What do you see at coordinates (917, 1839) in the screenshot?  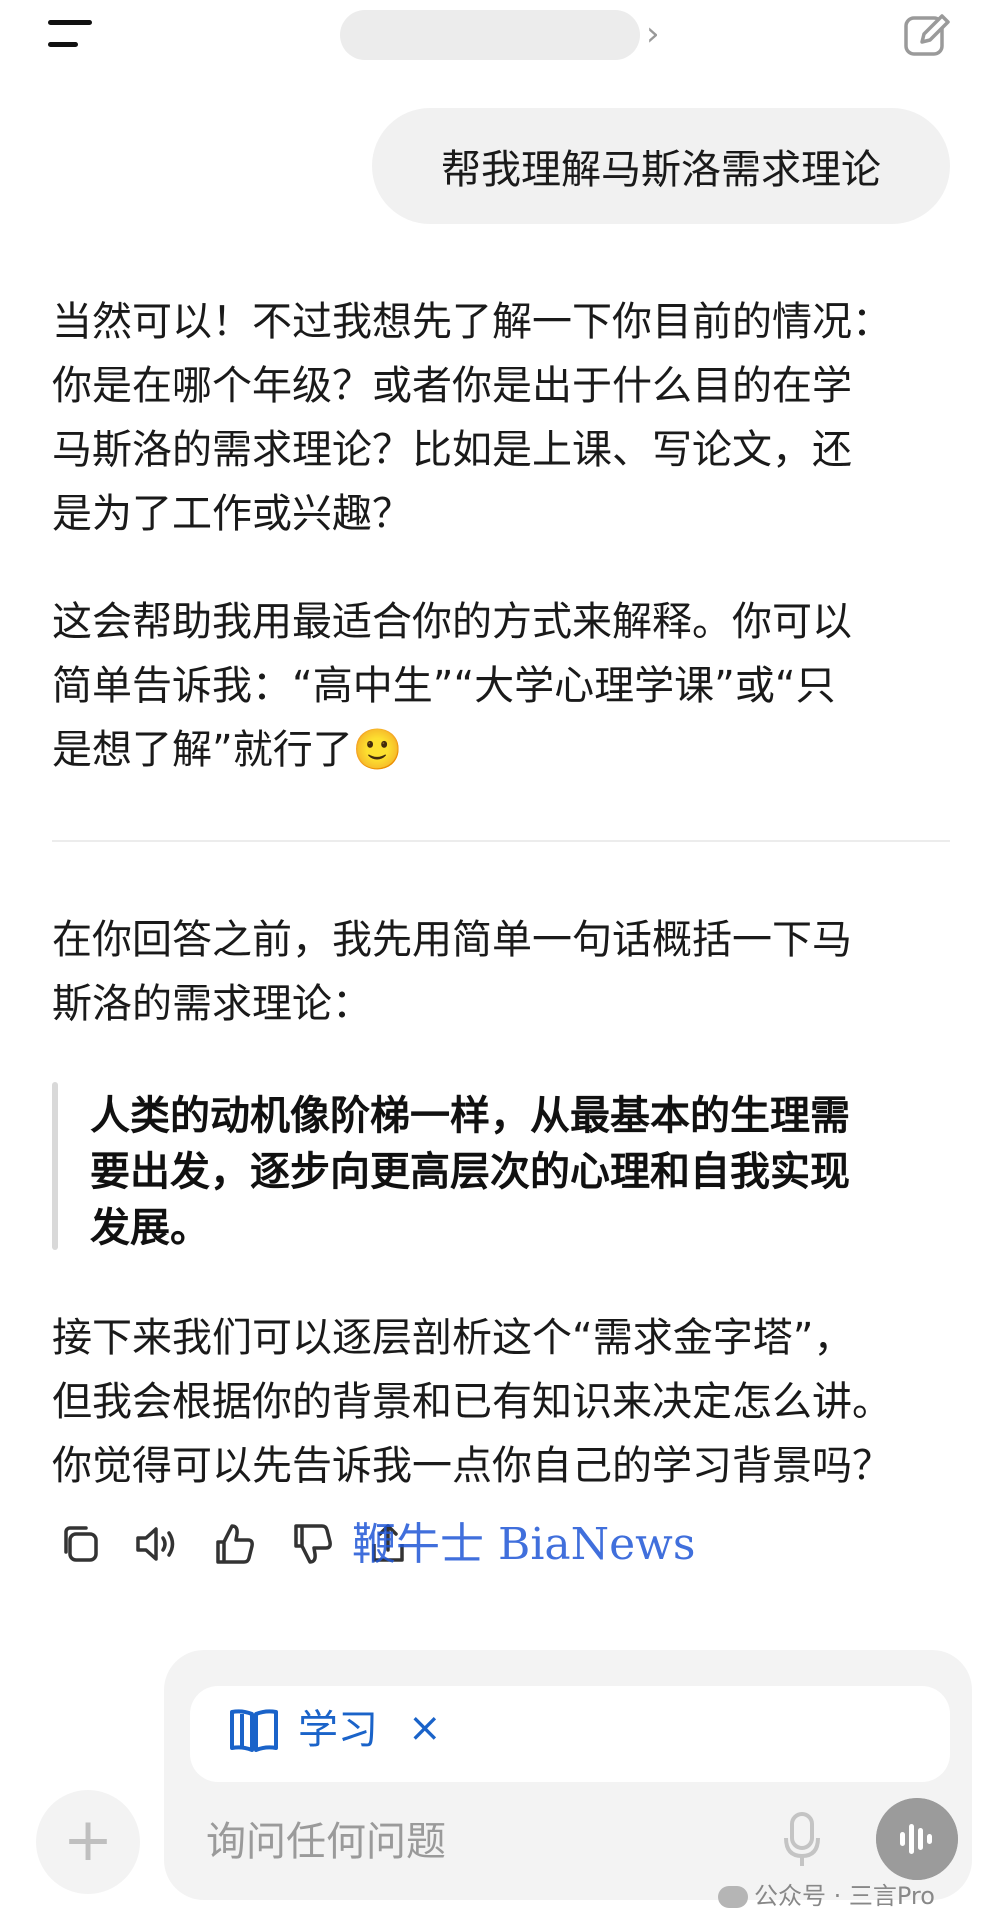 I see `voice-mode-button` at bounding box center [917, 1839].